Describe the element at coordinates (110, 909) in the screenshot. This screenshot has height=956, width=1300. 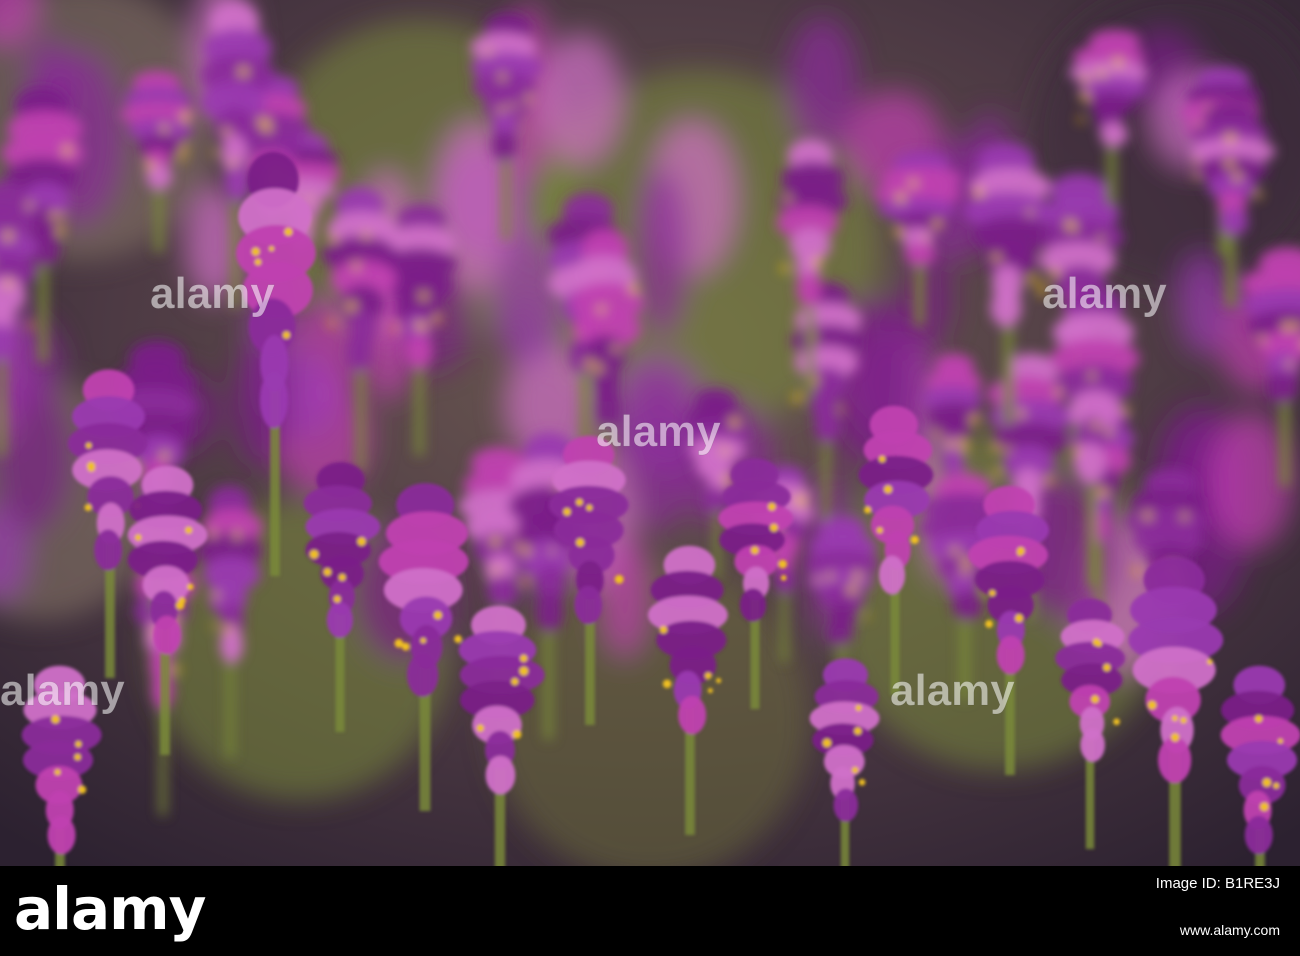
I see `alamy-logo: alamy` at that location.